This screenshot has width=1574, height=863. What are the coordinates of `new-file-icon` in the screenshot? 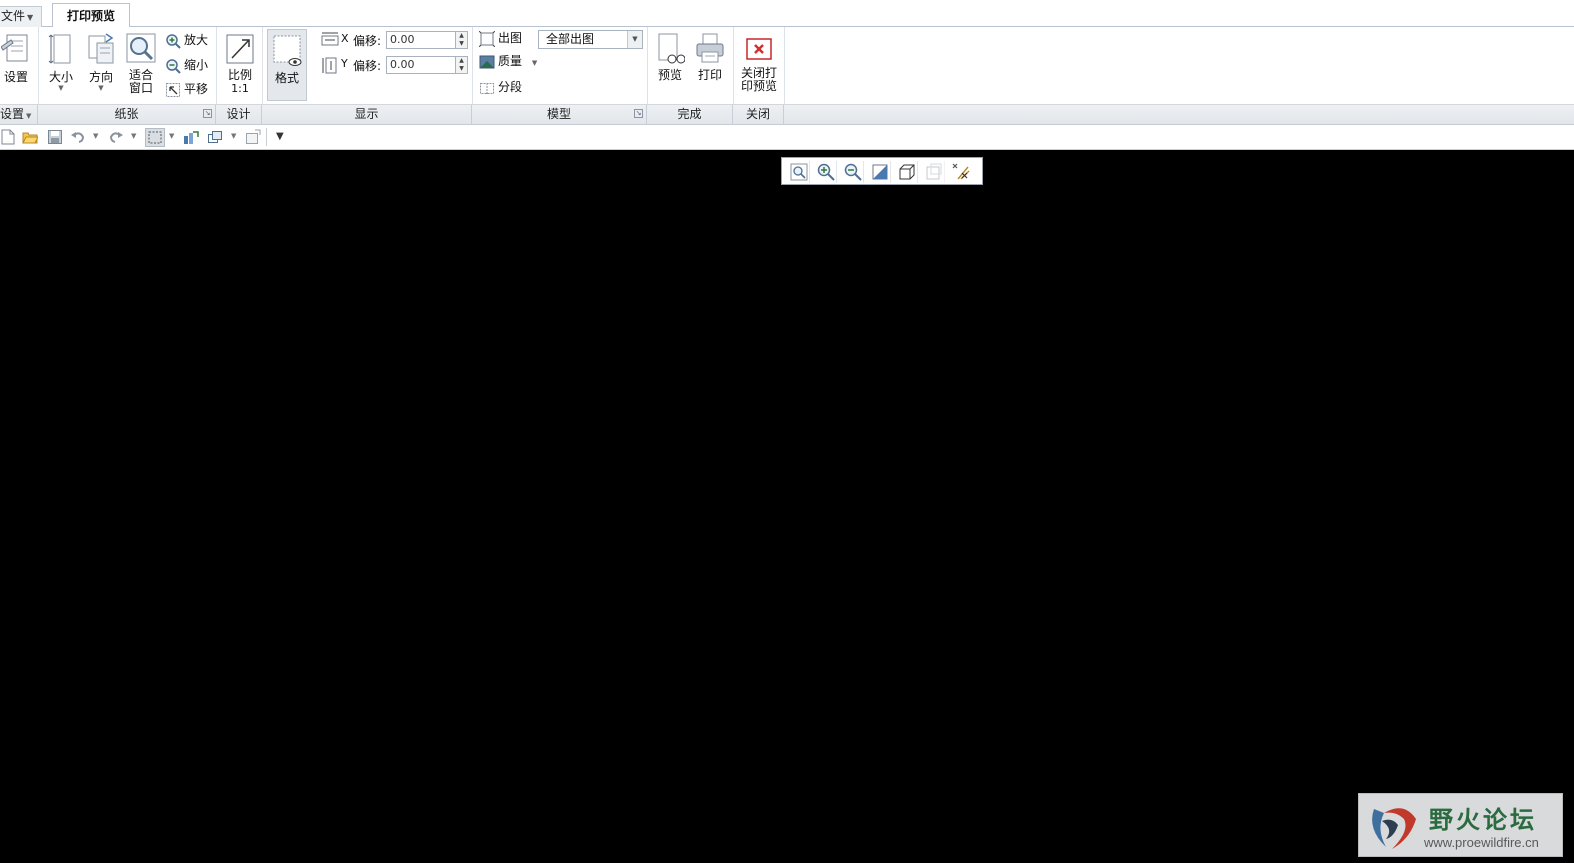 It's located at (8, 137).